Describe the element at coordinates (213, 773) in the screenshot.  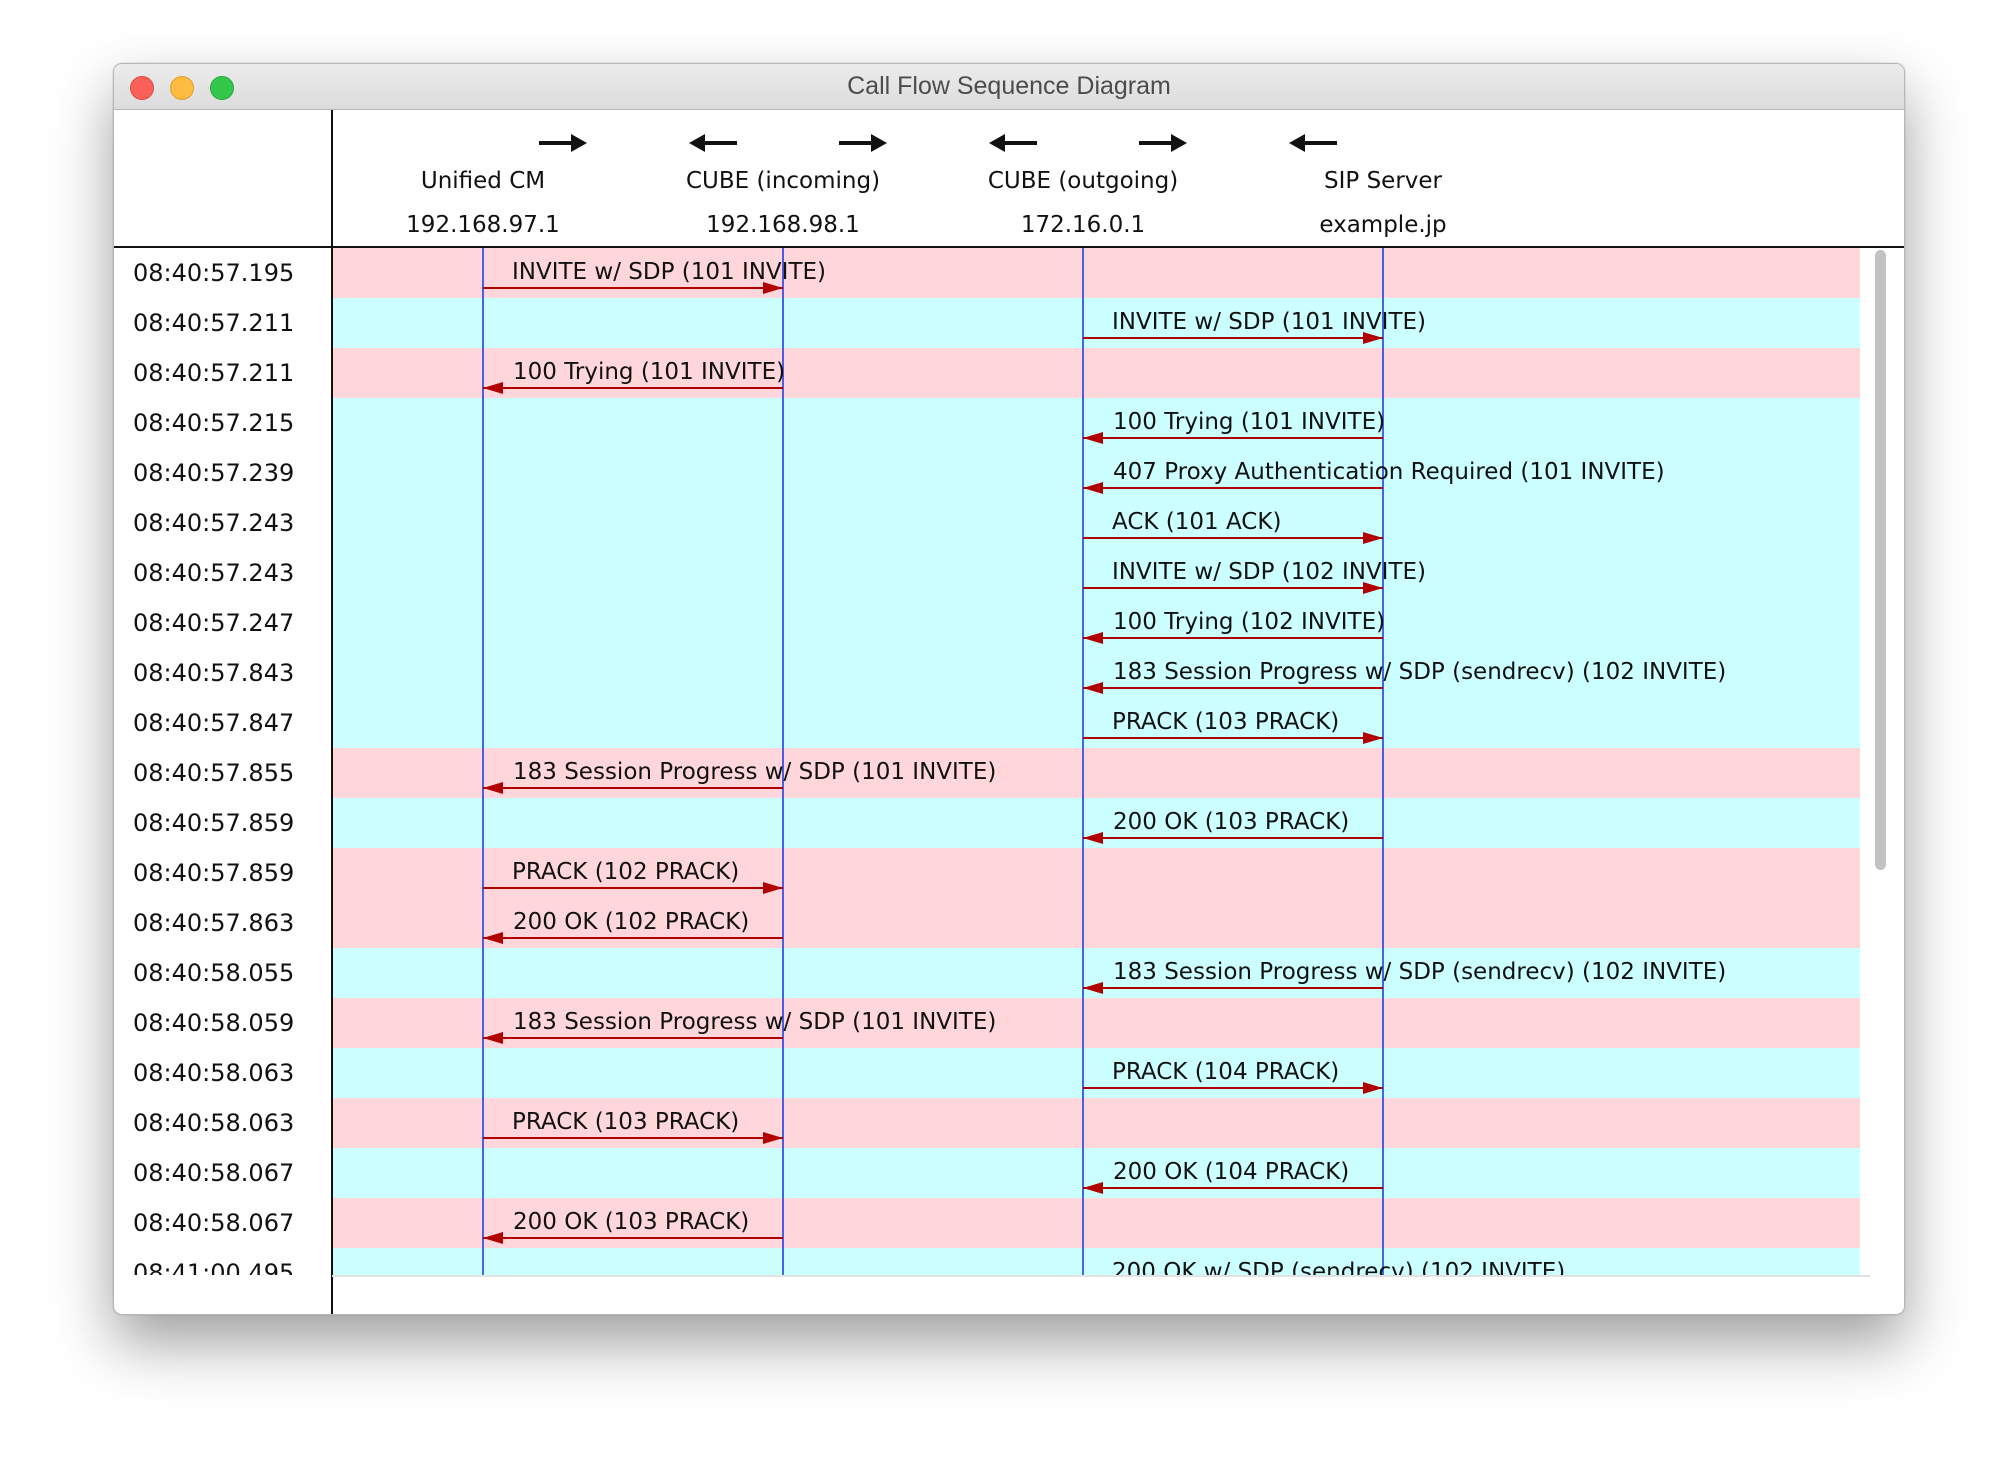
I see `message-timestamp: 08:40:57.855` at that location.